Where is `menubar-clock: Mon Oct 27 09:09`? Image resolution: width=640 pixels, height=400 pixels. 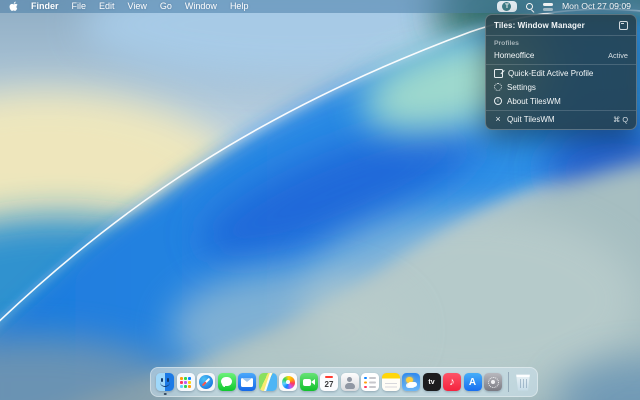
menubar-clock: Mon Oct 27 09:09 is located at coordinates (596, 6).